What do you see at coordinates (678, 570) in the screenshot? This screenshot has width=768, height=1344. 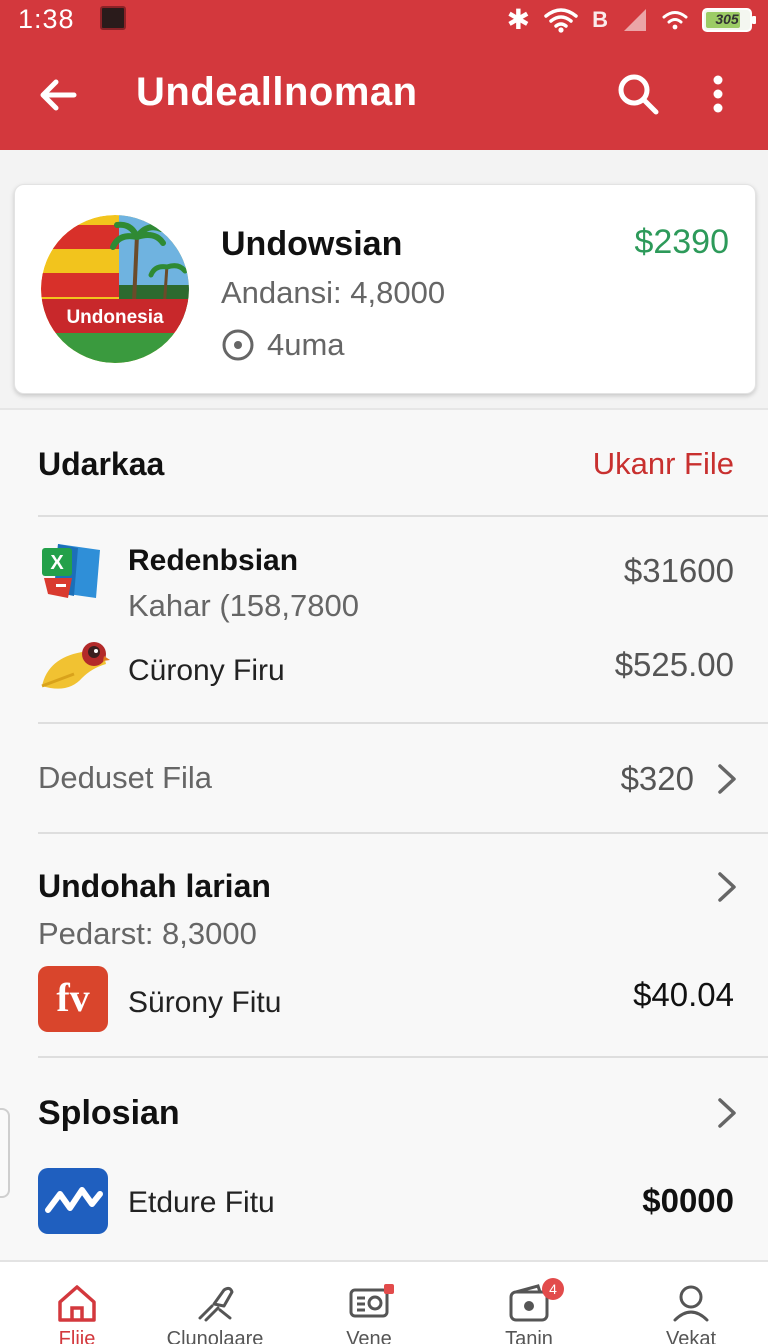 I see `item-amount: $31600` at bounding box center [678, 570].